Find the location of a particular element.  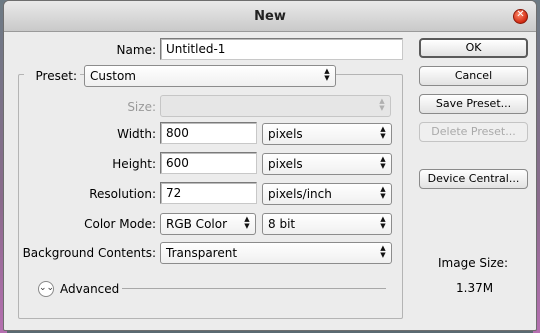

preset-select: Custom ▲ ▼ is located at coordinates (210, 76).